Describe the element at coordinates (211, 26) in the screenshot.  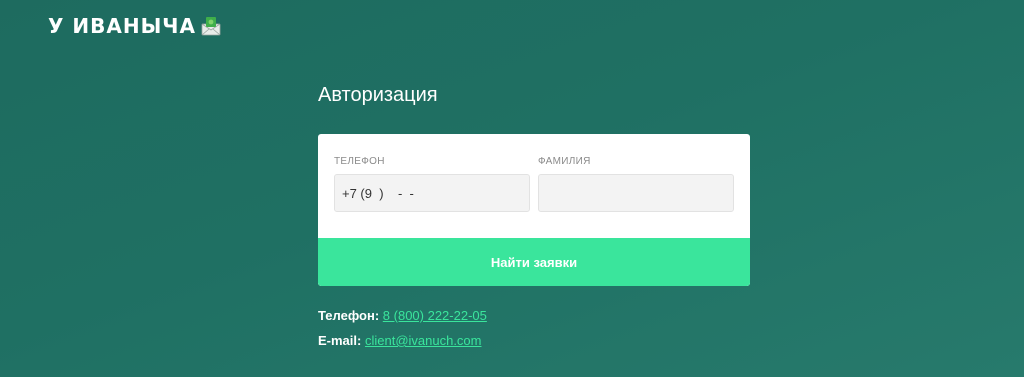
I see `envelope-money-icon` at that location.